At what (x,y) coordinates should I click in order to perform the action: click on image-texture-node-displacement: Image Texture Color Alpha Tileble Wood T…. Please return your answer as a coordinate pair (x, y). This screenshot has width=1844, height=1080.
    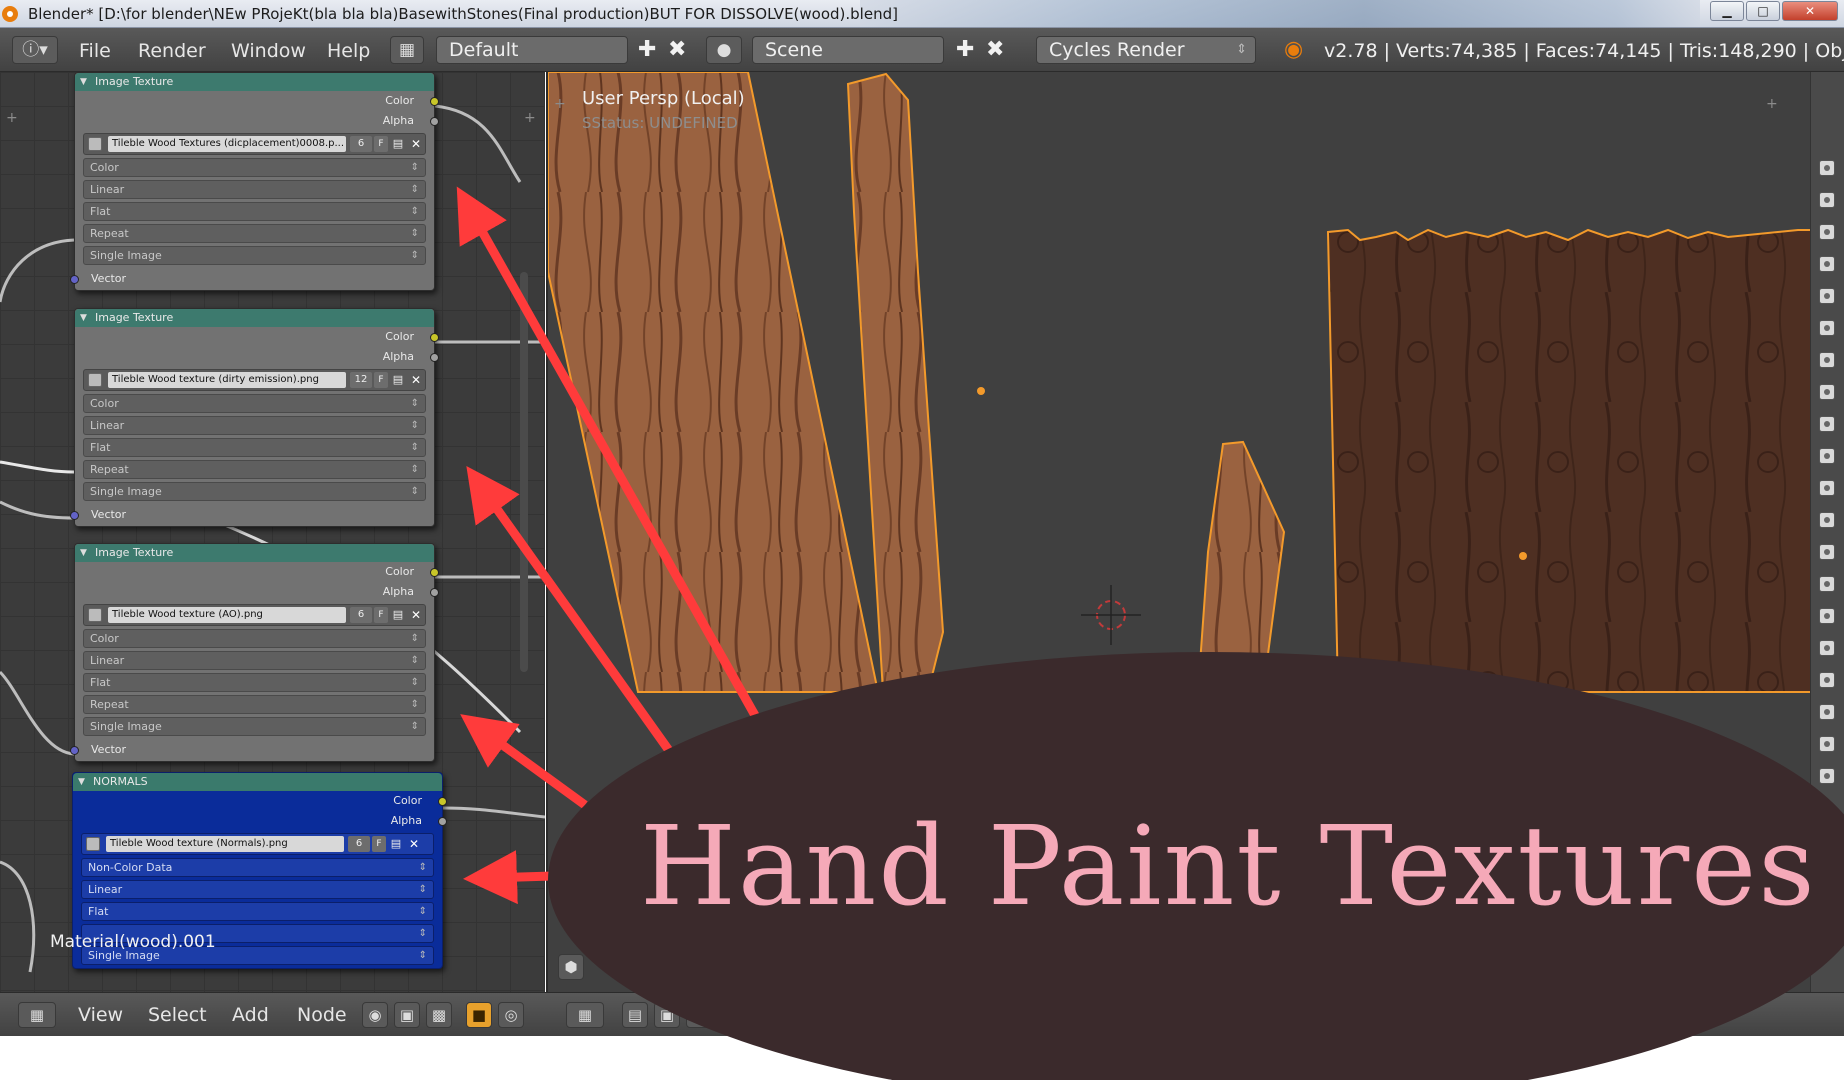
    Looking at the image, I should click on (254, 181).